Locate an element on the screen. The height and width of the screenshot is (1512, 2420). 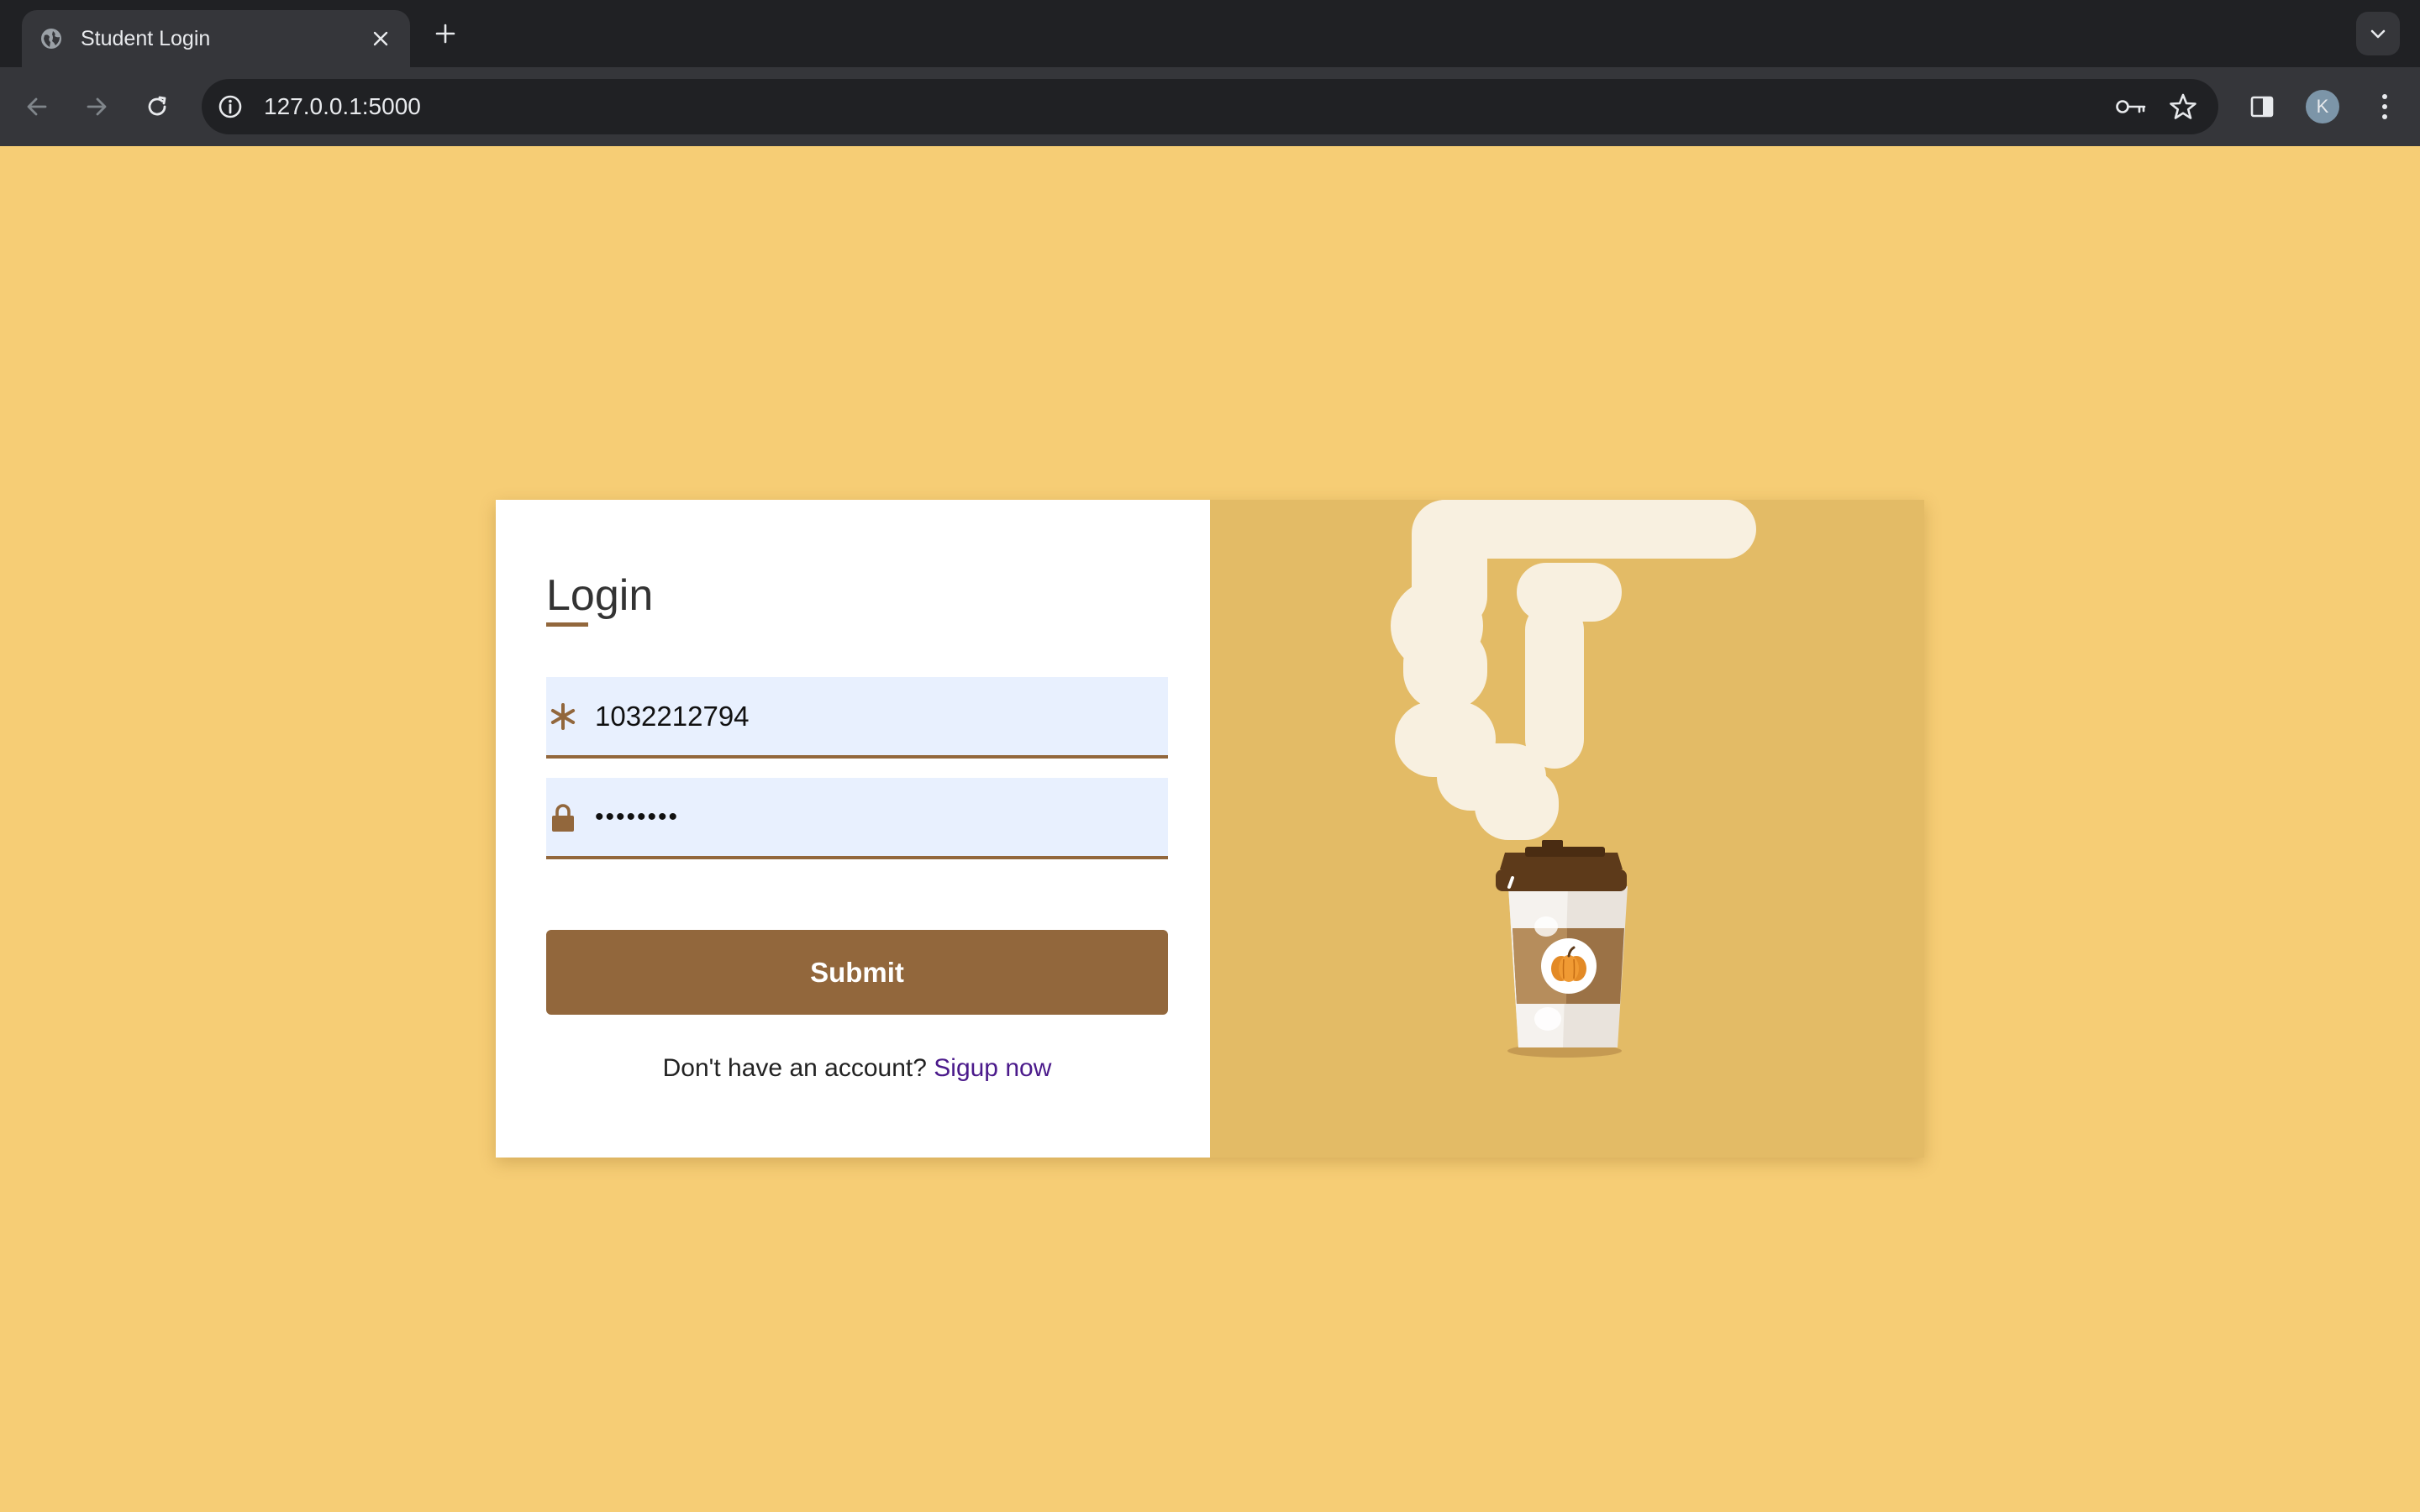
reload-icon is located at coordinates (157, 106).